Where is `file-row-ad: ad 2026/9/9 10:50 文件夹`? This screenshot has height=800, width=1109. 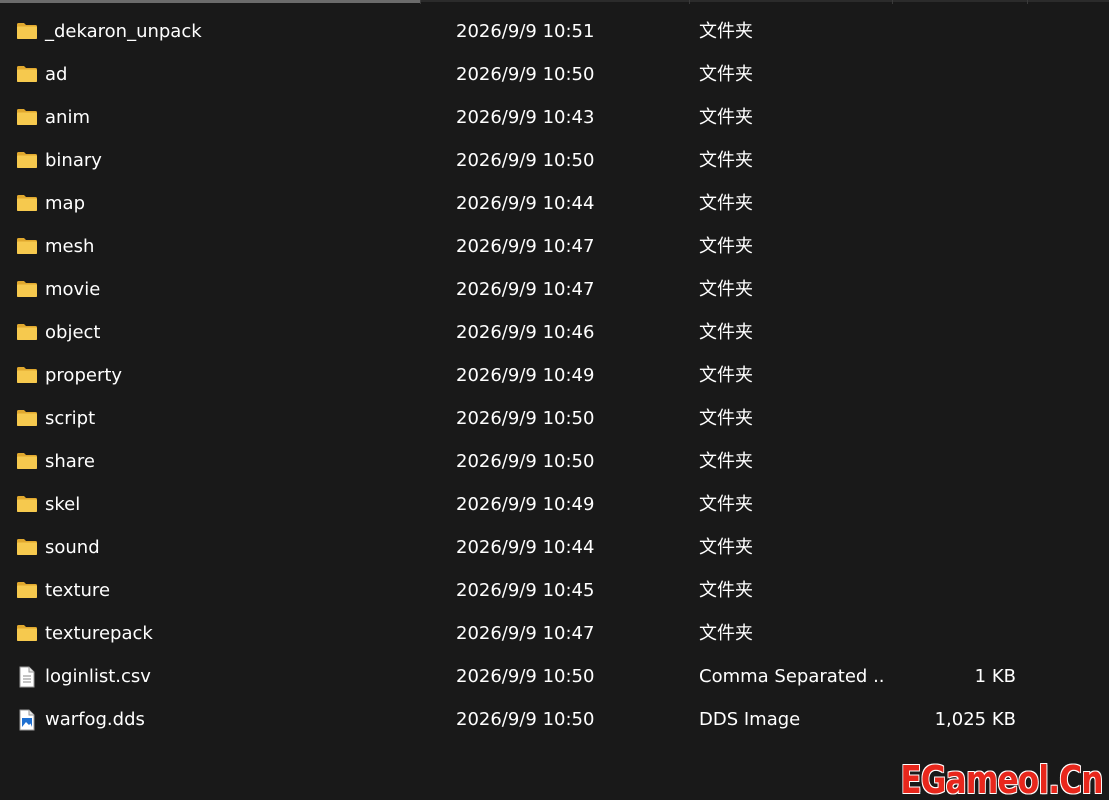 file-row-ad: ad 2026/9/9 10:50 文件夹 is located at coordinates (554, 74).